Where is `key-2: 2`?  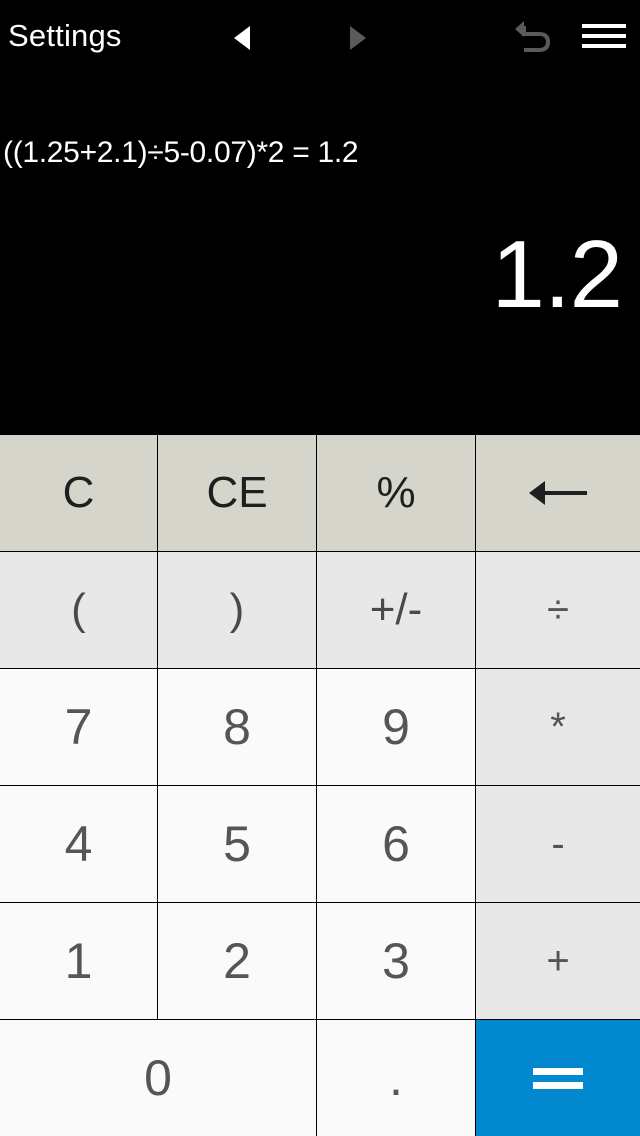 key-2: 2 is located at coordinates (237, 961).